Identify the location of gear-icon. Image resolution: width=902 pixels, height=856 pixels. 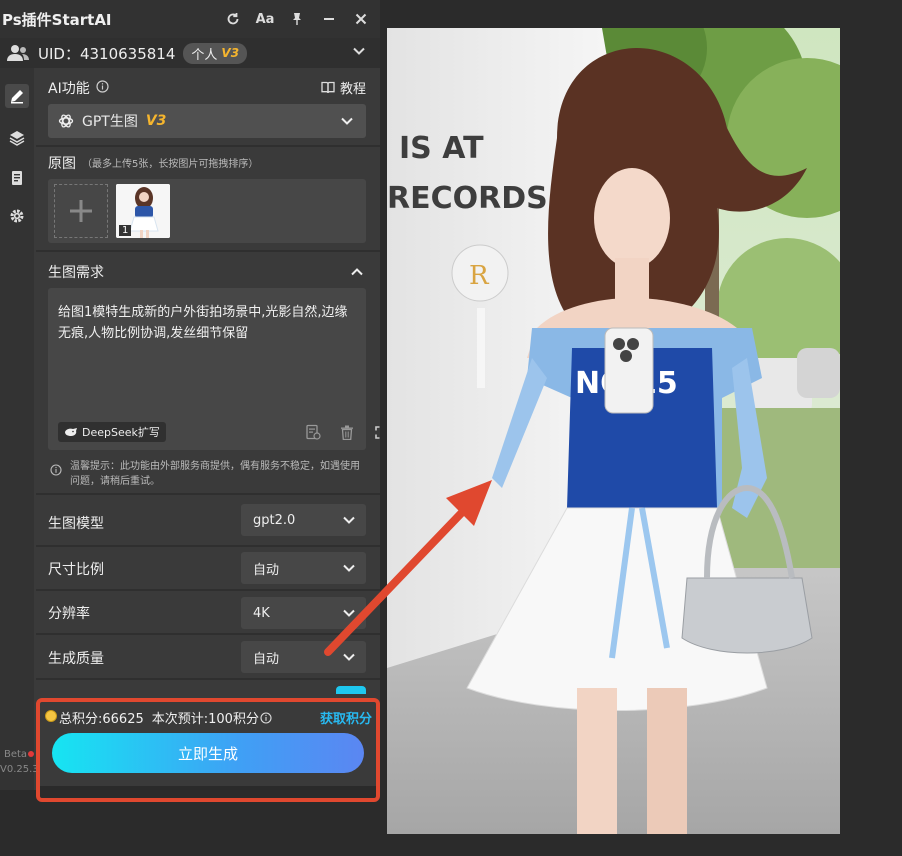
(17, 216).